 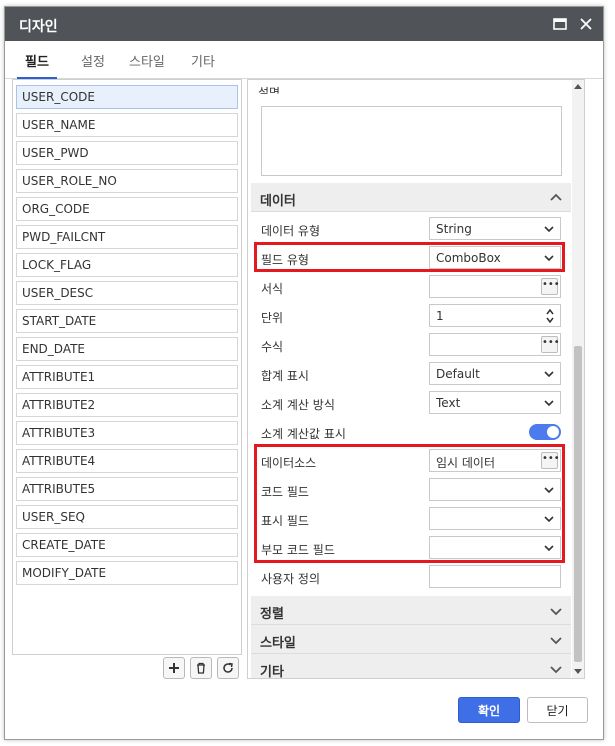 What do you see at coordinates (411, 141) in the screenshot?
I see `memo-textarea` at bounding box center [411, 141].